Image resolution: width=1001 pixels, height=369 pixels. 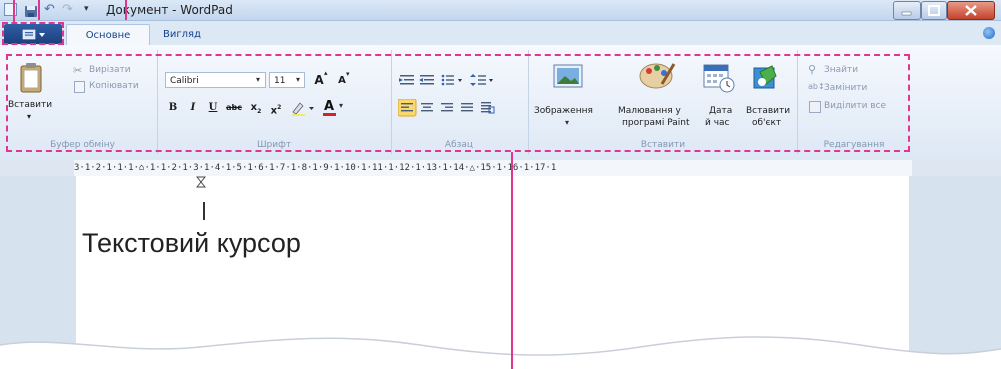 What do you see at coordinates (182, 34) in the screenshot?
I see `tab-view: Вигляд` at bounding box center [182, 34].